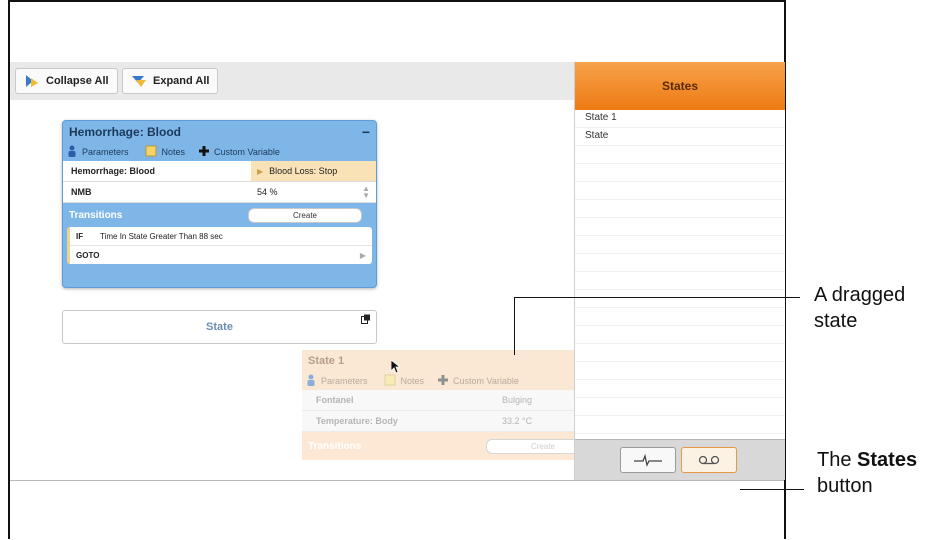 The width and height of the screenshot is (948, 540). What do you see at coordinates (680, 119) in the screenshot?
I see `states-list-item: State 1` at bounding box center [680, 119].